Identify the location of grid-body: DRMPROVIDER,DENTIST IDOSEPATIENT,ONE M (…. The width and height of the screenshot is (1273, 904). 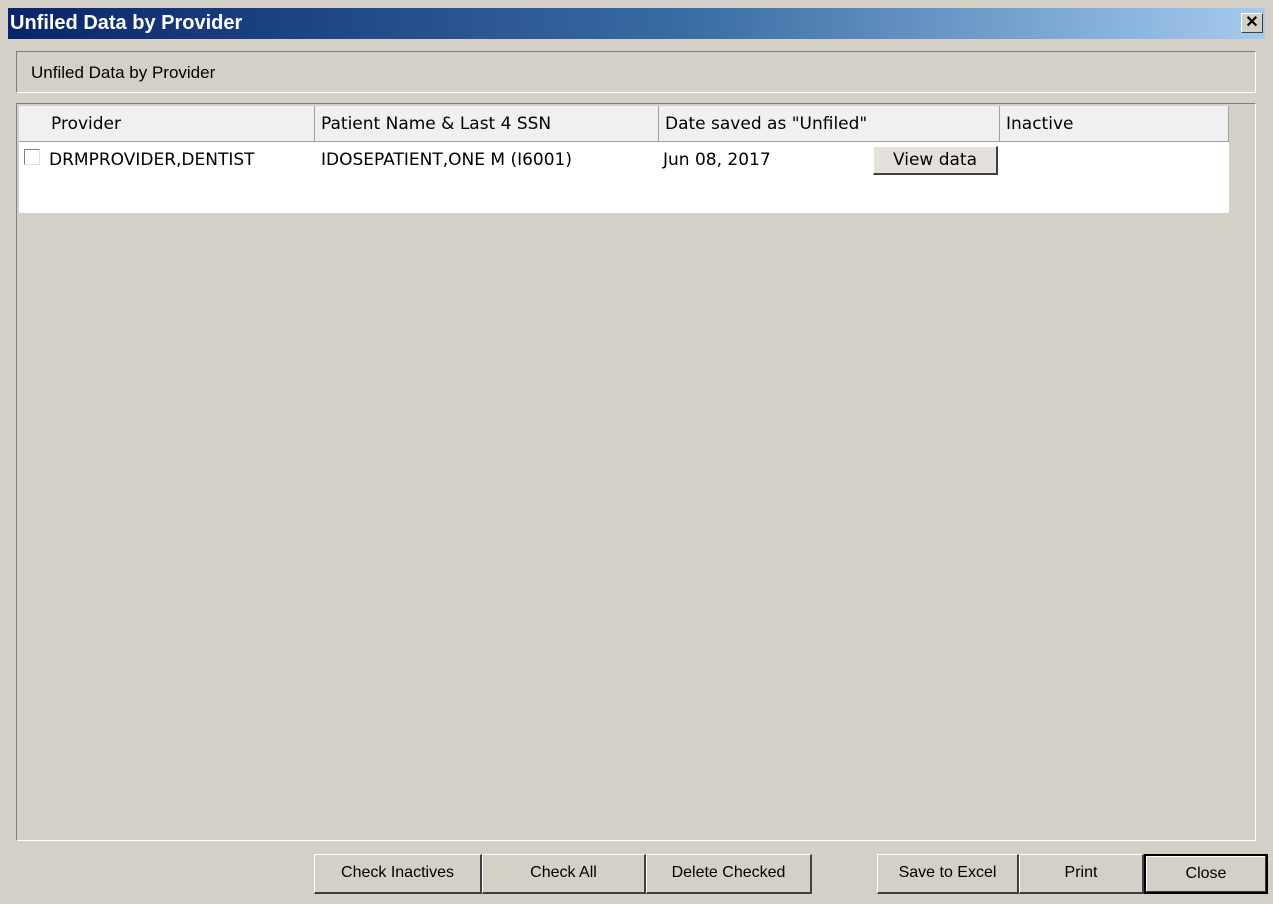
(624, 177).